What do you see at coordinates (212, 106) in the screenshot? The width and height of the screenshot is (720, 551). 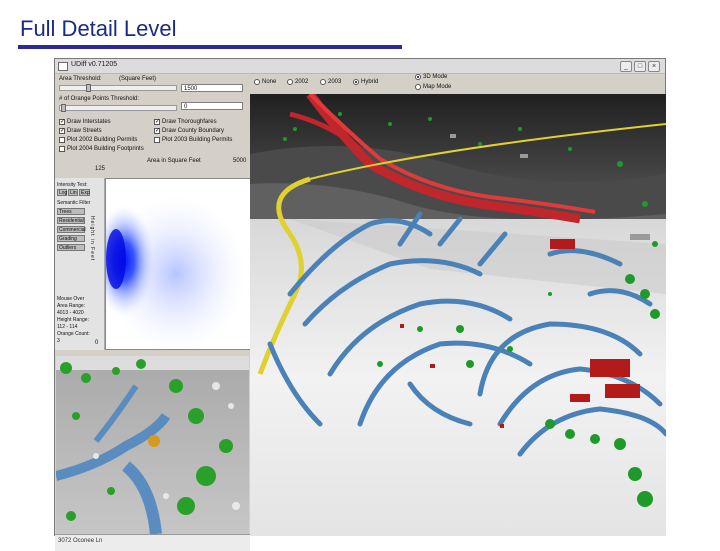 I see `orange-threshold-field: 0` at bounding box center [212, 106].